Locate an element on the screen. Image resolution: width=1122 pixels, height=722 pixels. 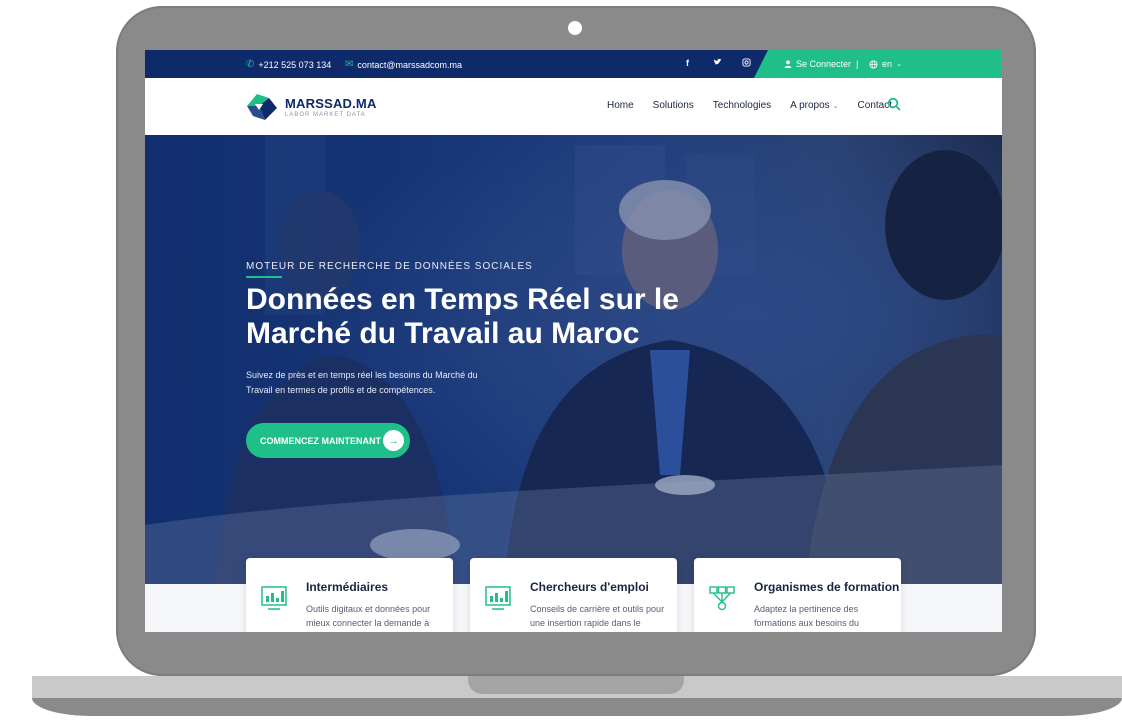
language-selector: en ⌄ is located at coordinates (885, 64).